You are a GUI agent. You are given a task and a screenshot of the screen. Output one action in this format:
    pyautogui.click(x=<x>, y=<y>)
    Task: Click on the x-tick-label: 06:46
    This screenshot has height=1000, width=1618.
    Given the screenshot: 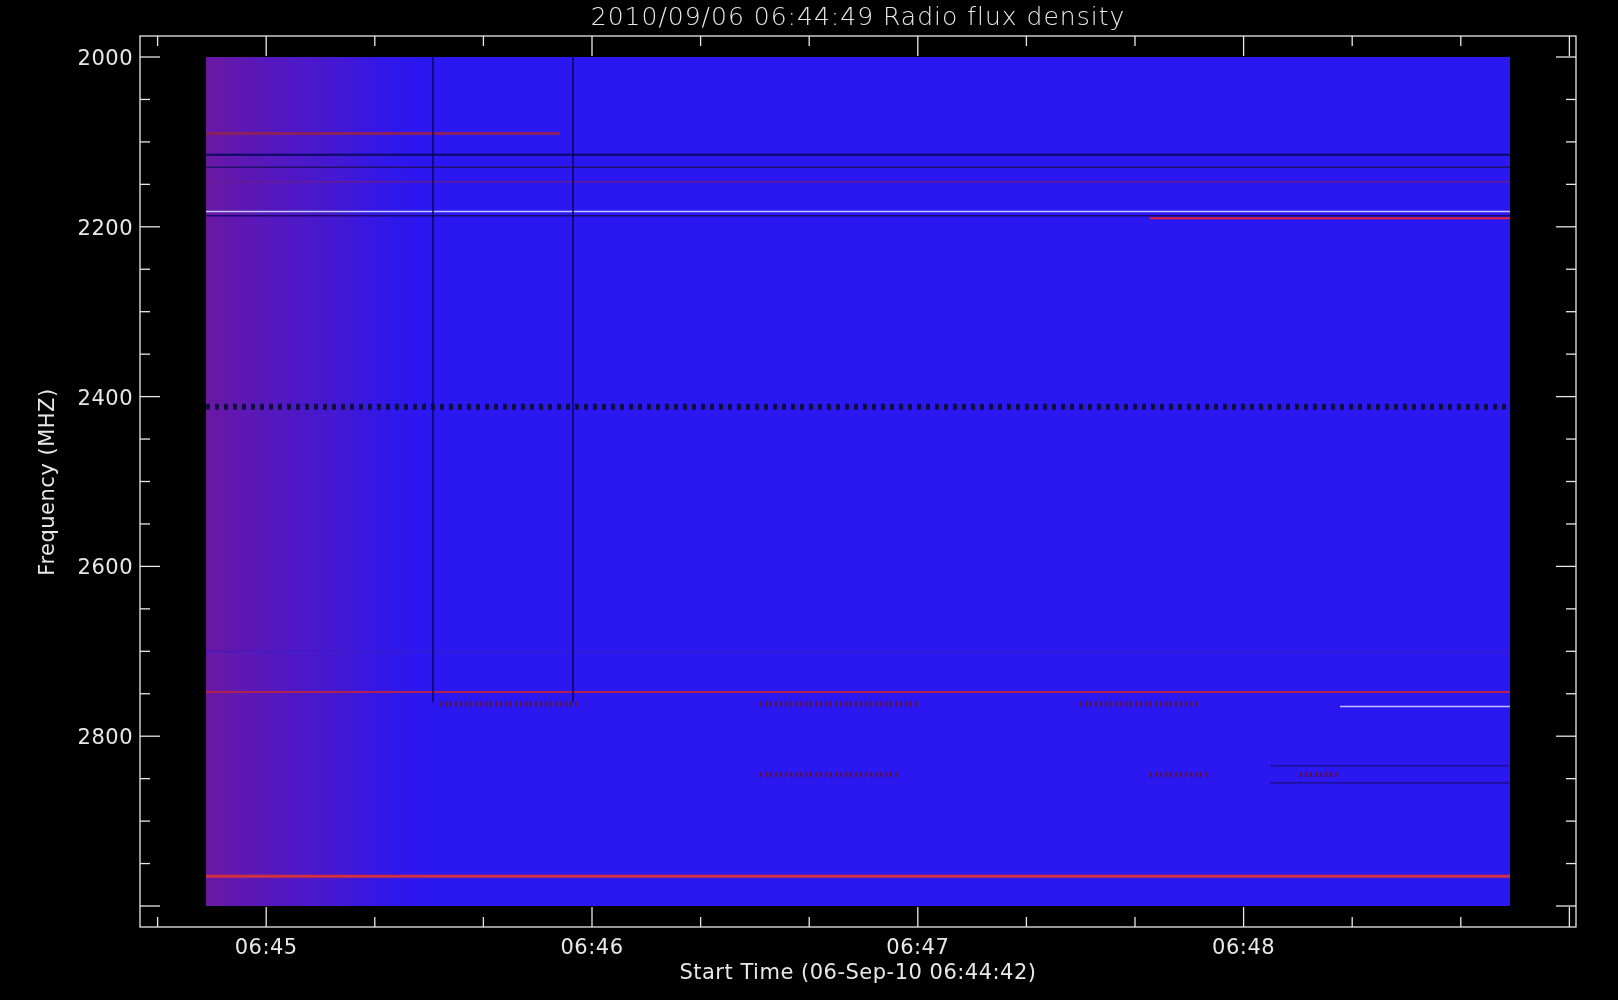 What is the action you would take?
    pyautogui.click(x=592, y=947)
    